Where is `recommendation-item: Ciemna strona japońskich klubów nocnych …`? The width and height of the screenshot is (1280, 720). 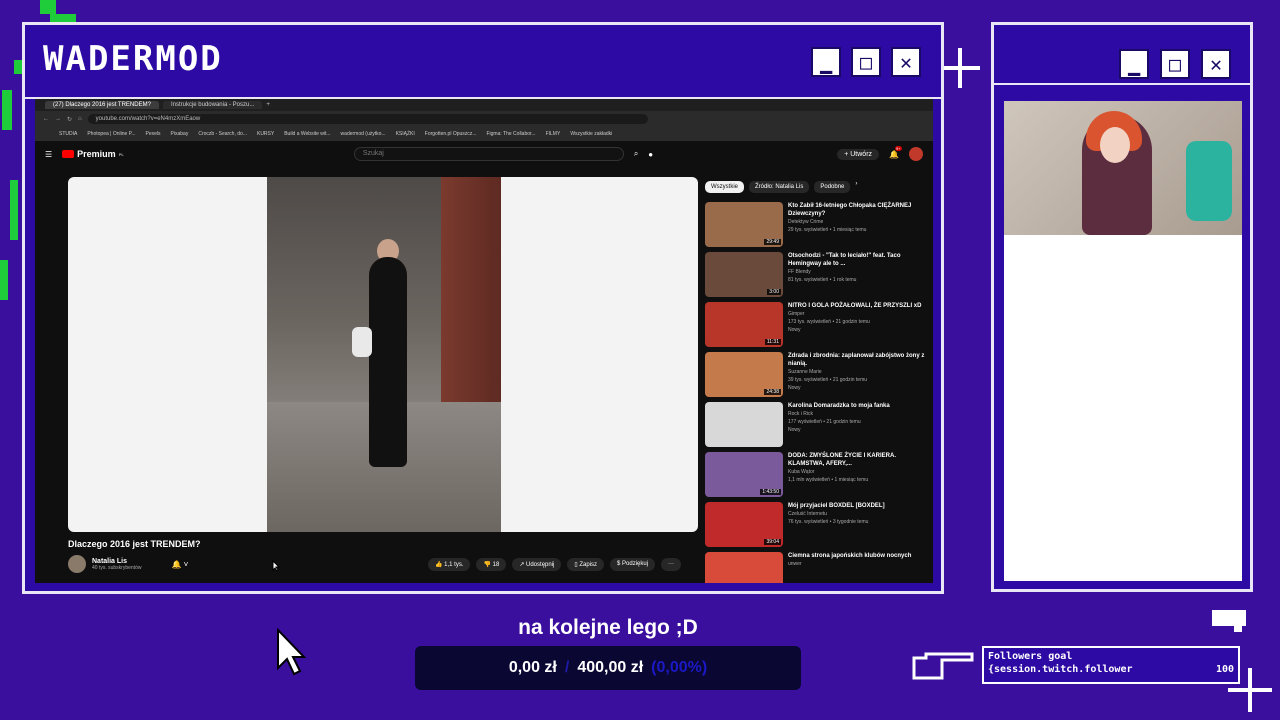 recommendation-item: Ciemna strona japońskich klubów nocnych … is located at coordinates (816, 567).